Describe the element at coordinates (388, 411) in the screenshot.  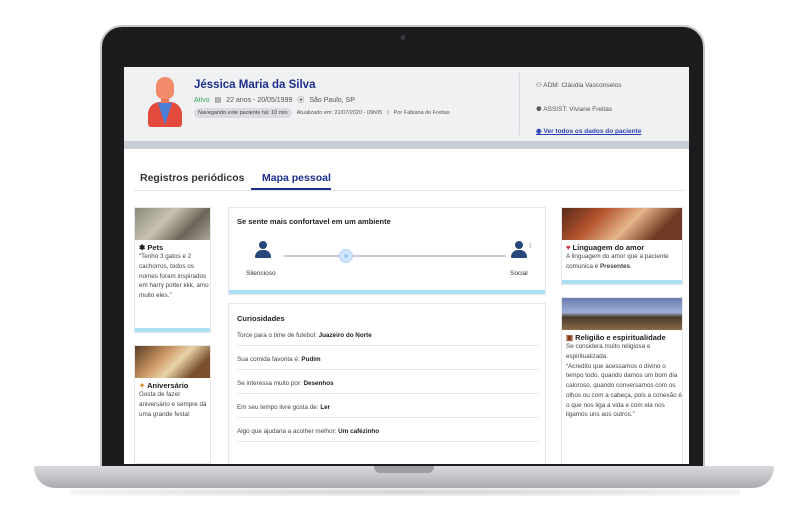
I see `list-item: Em seu tempo livre gosta de: Ler` at that location.